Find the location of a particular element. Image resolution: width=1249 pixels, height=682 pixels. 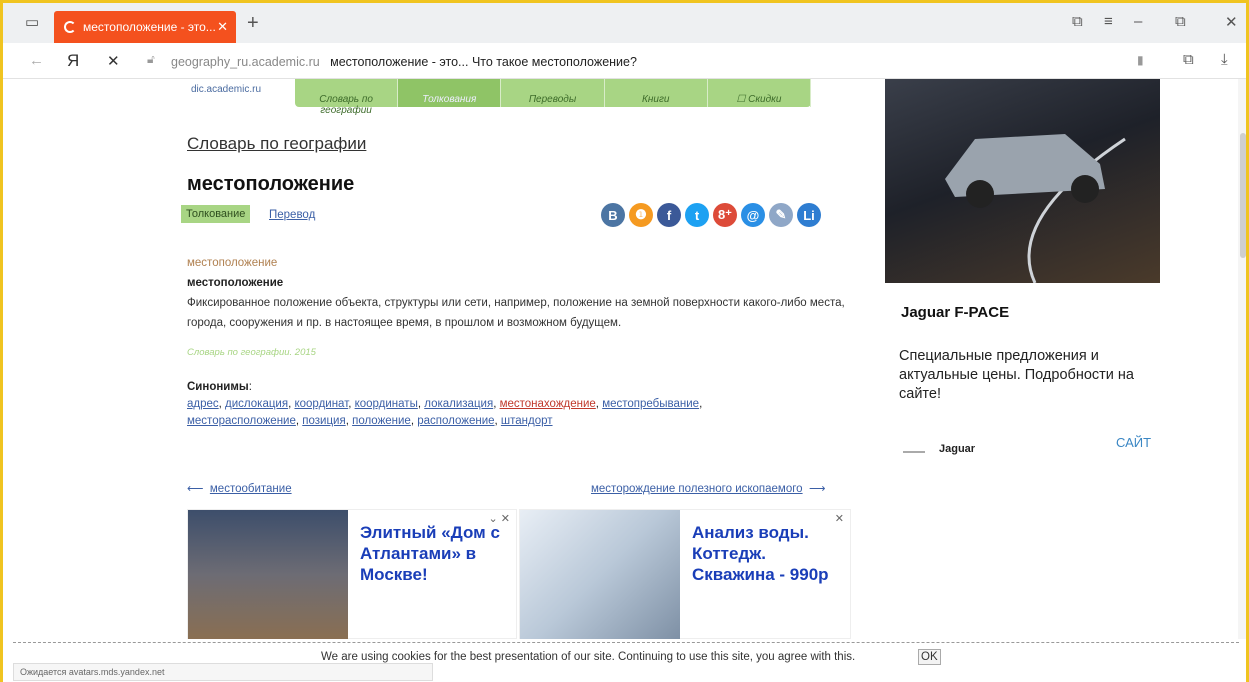

mail-icon: @ is located at coordinates (753, 215).